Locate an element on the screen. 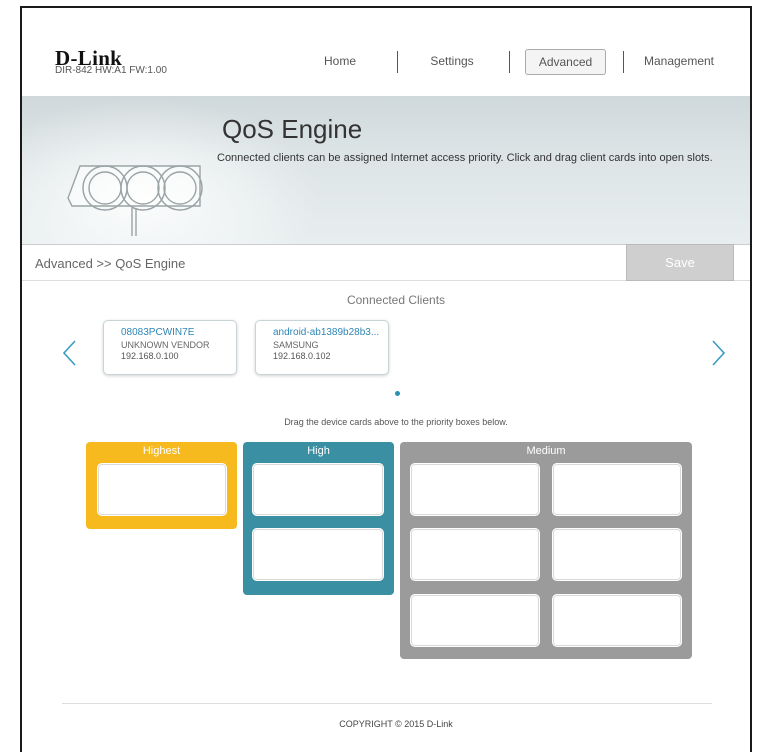 The image size is (773, 752). client-ip: 192.168.0.102 is located at coordinates (302, 356).